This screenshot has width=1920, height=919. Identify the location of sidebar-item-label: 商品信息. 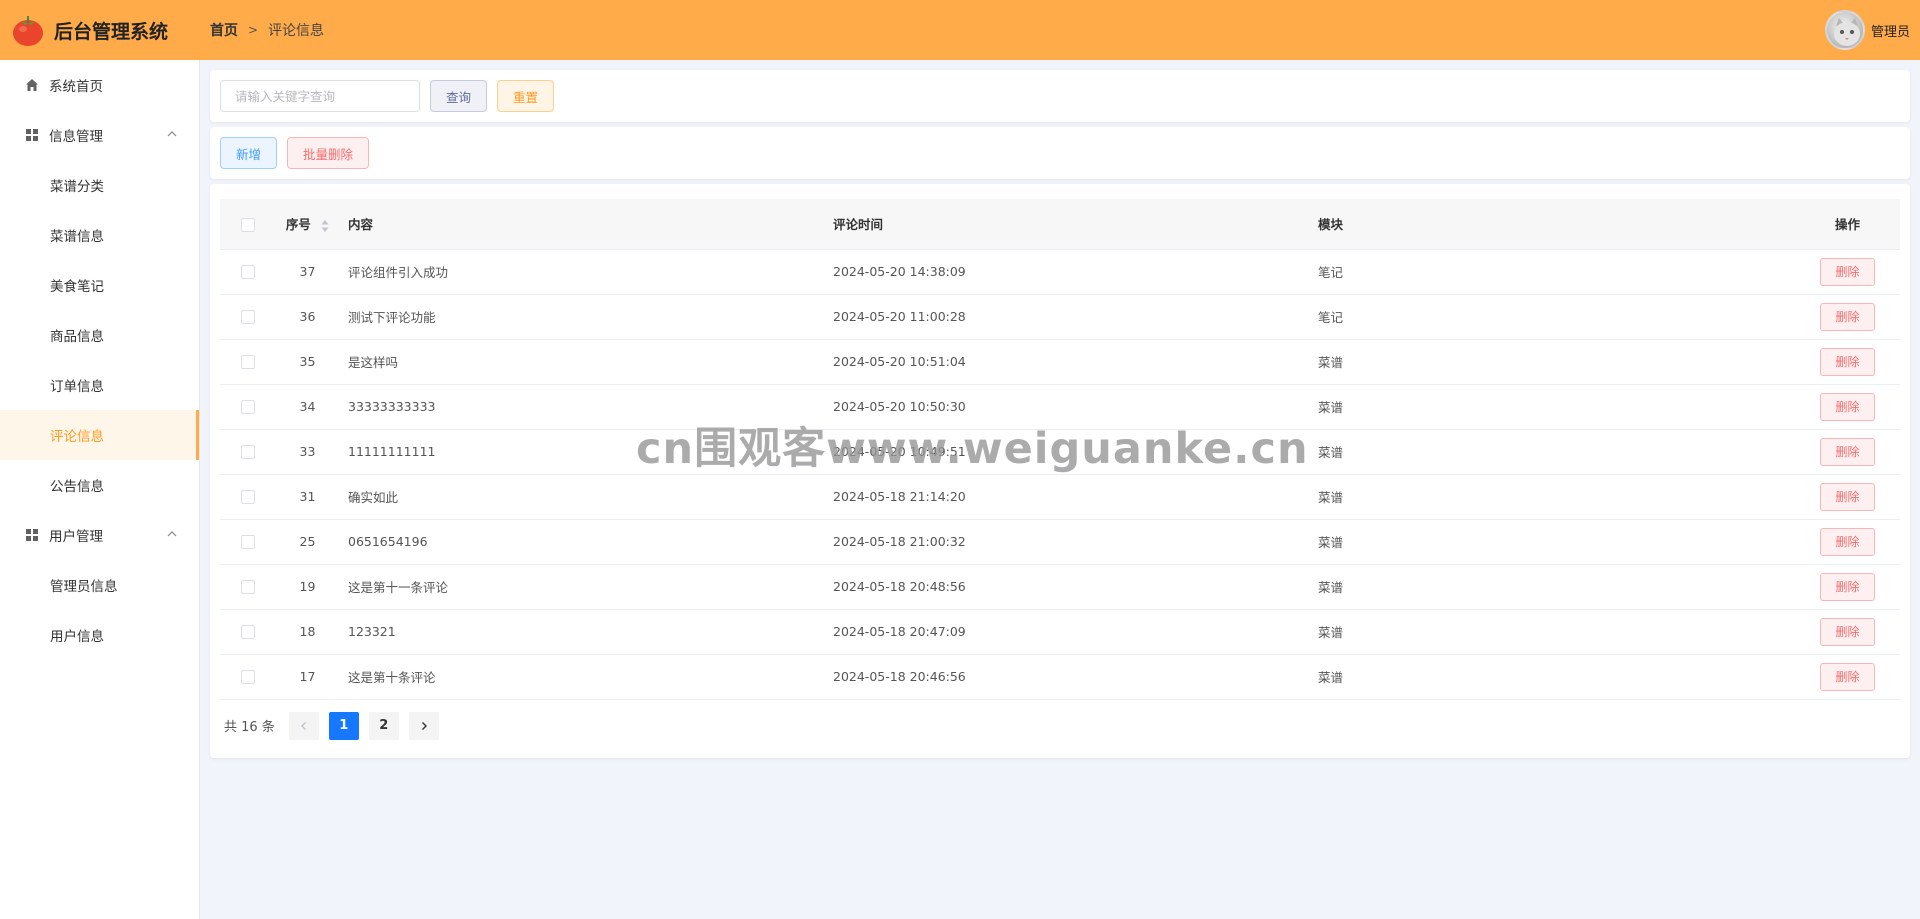
(77, 337).